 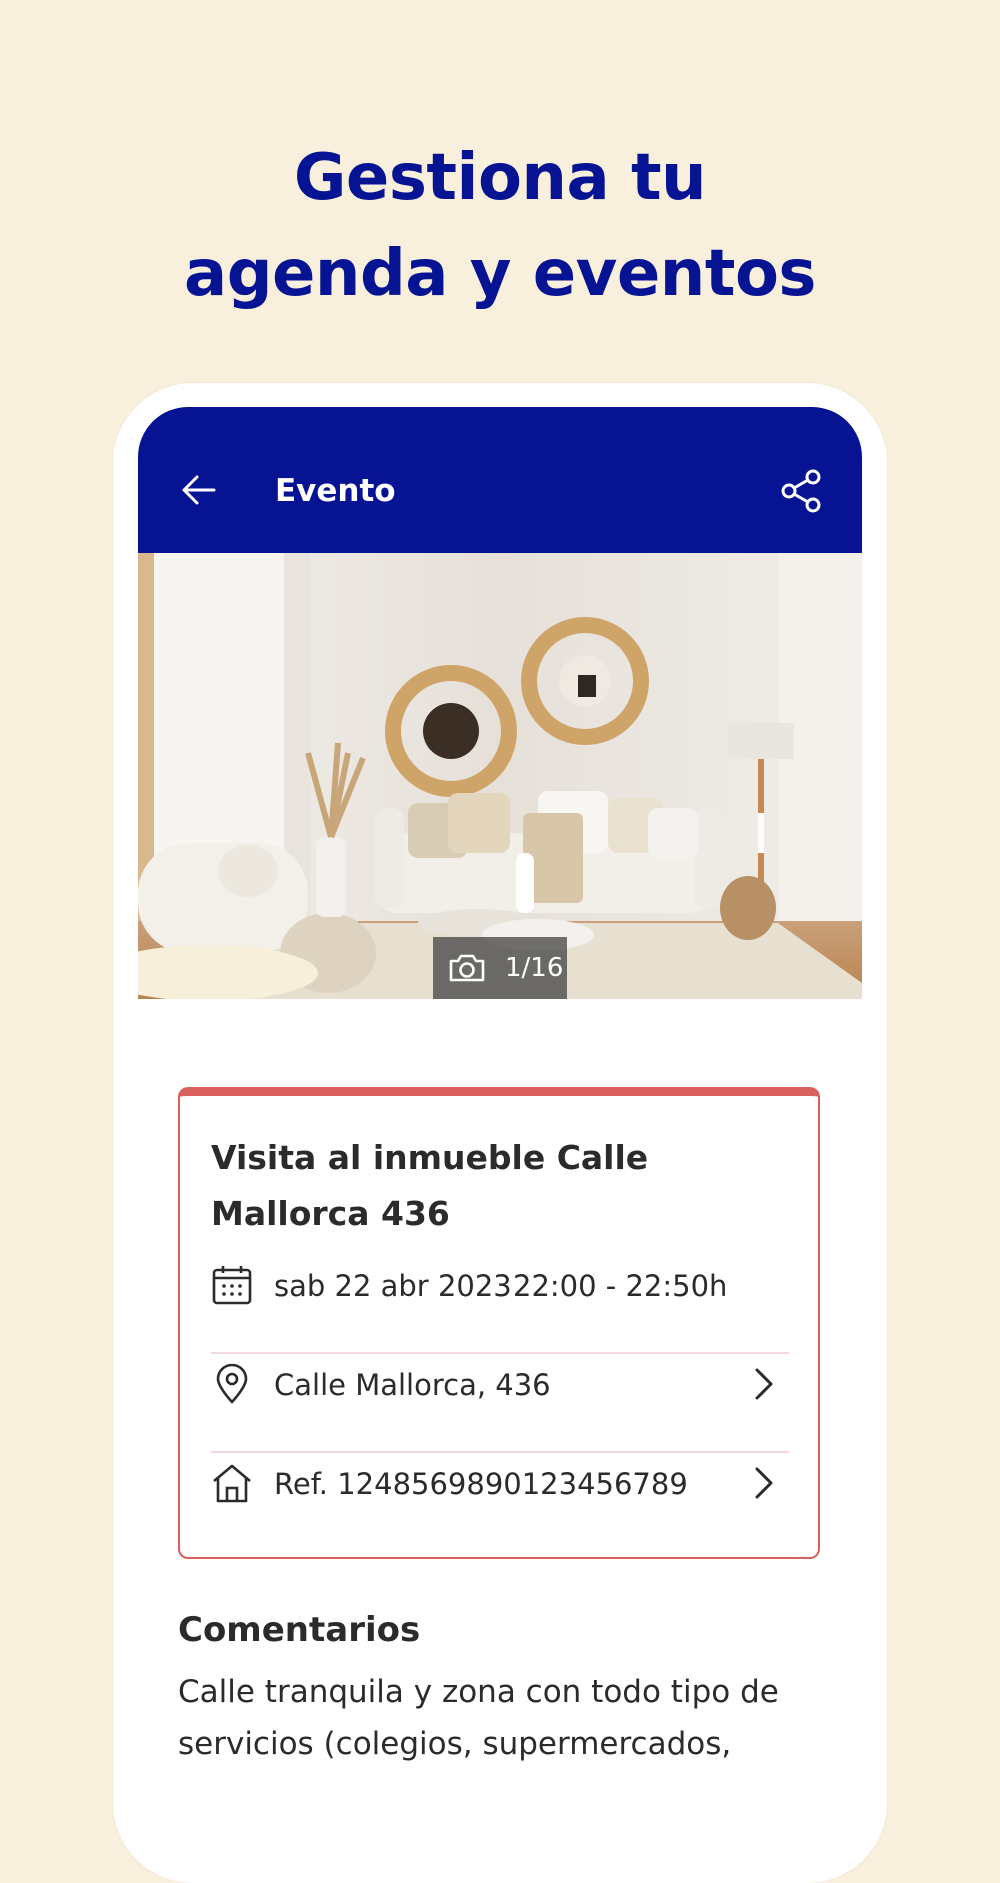 I want to click on event-title: Visita al inmueble Calle Mallorca 436, so click(x=430, y=1185).